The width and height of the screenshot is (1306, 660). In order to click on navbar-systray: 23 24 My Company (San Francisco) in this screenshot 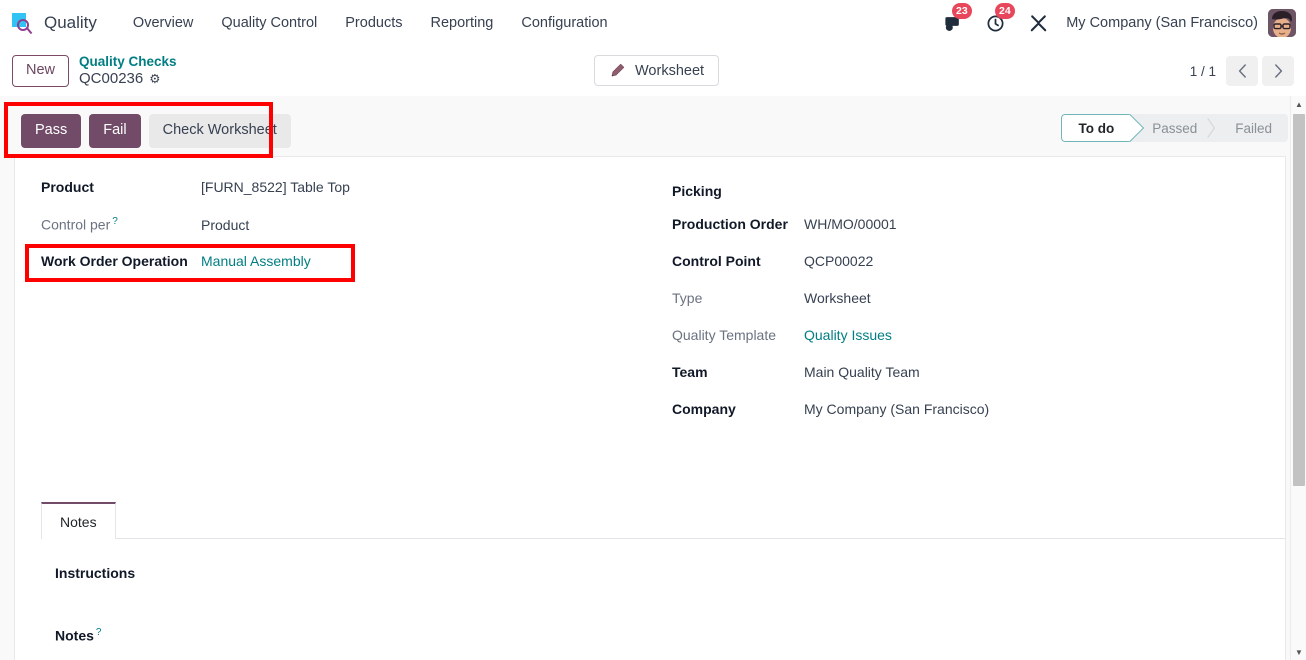, I will do `click(1114, 20)`.